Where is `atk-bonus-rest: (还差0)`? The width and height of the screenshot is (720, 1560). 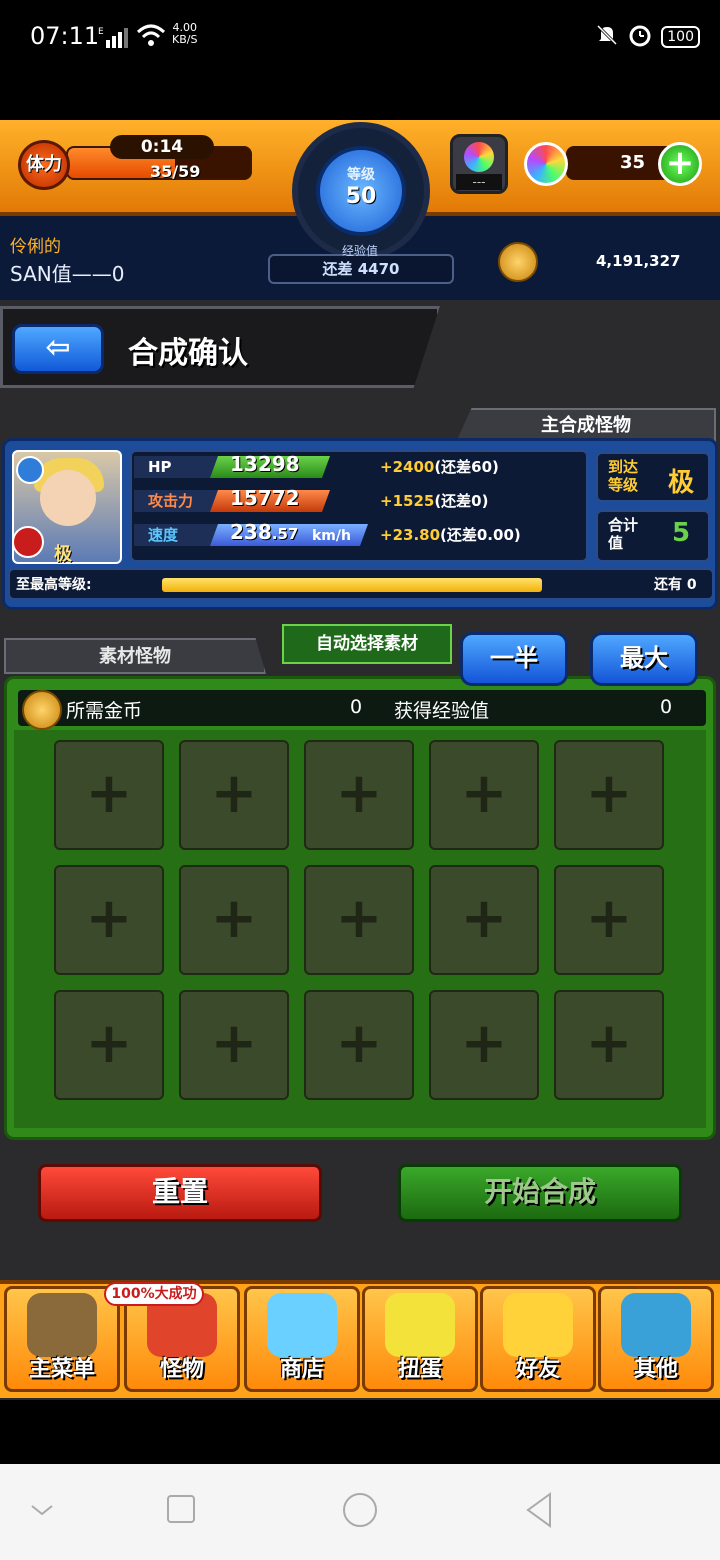
atk-bonus-rest: (还差0) is located at coordinates (461, 501).